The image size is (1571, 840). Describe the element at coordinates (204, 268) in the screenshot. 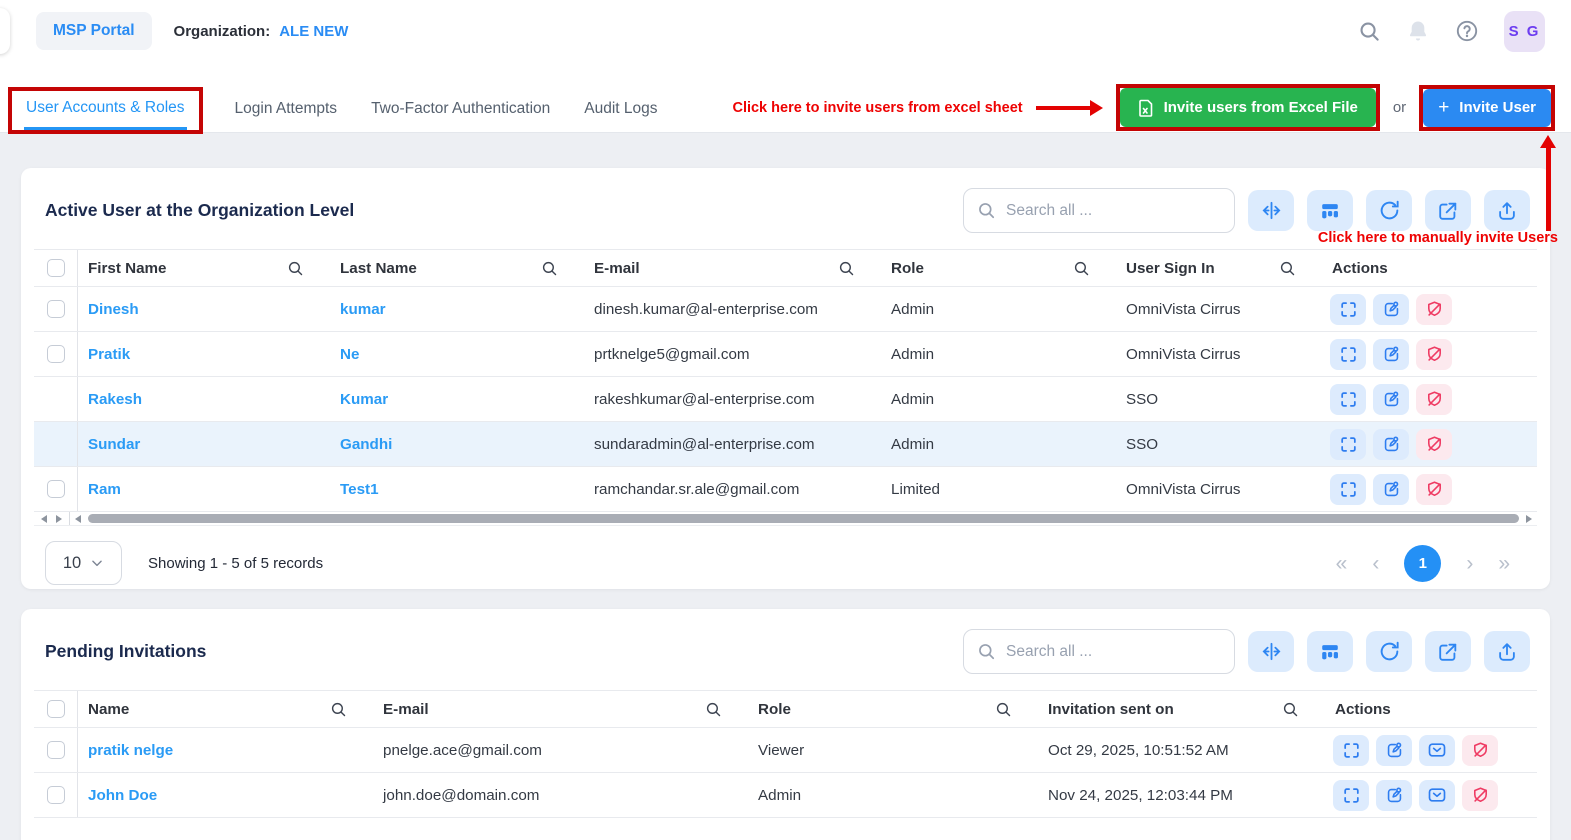

I see `column-first-name: First Name` at that location.